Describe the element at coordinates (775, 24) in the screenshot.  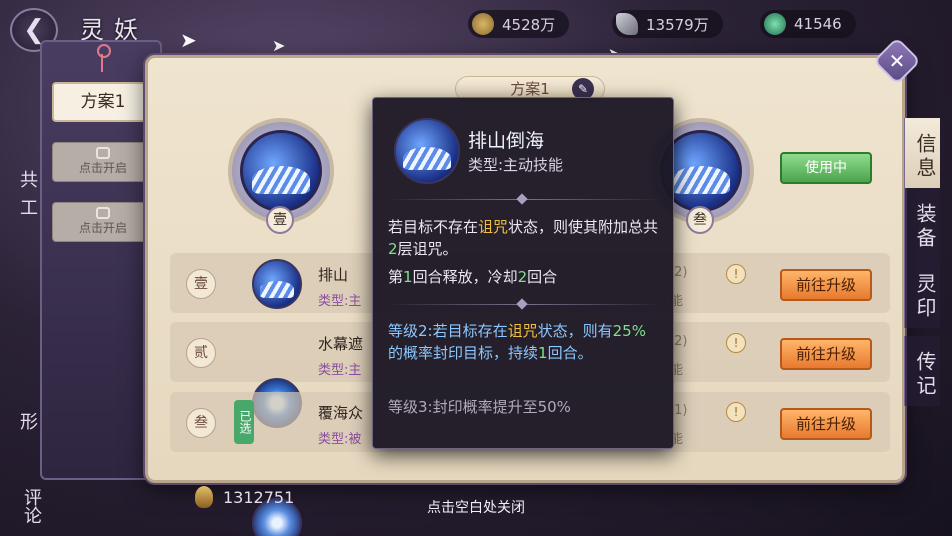
I see `jade-icon` at that location.